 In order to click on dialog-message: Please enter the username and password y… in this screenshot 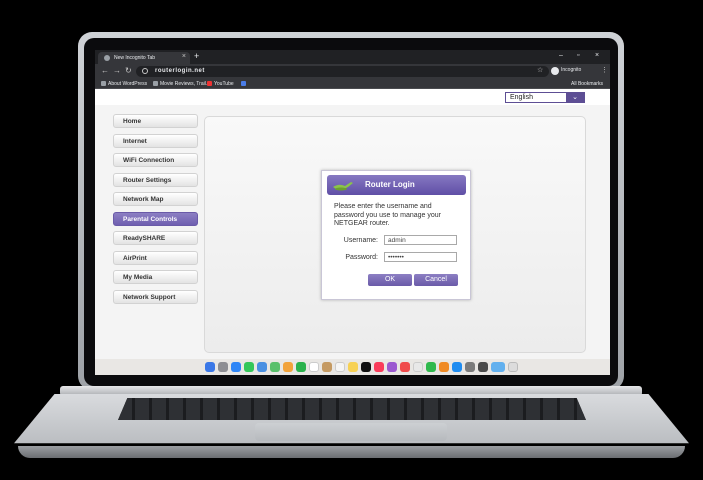, I will do `click(388, 215)`.